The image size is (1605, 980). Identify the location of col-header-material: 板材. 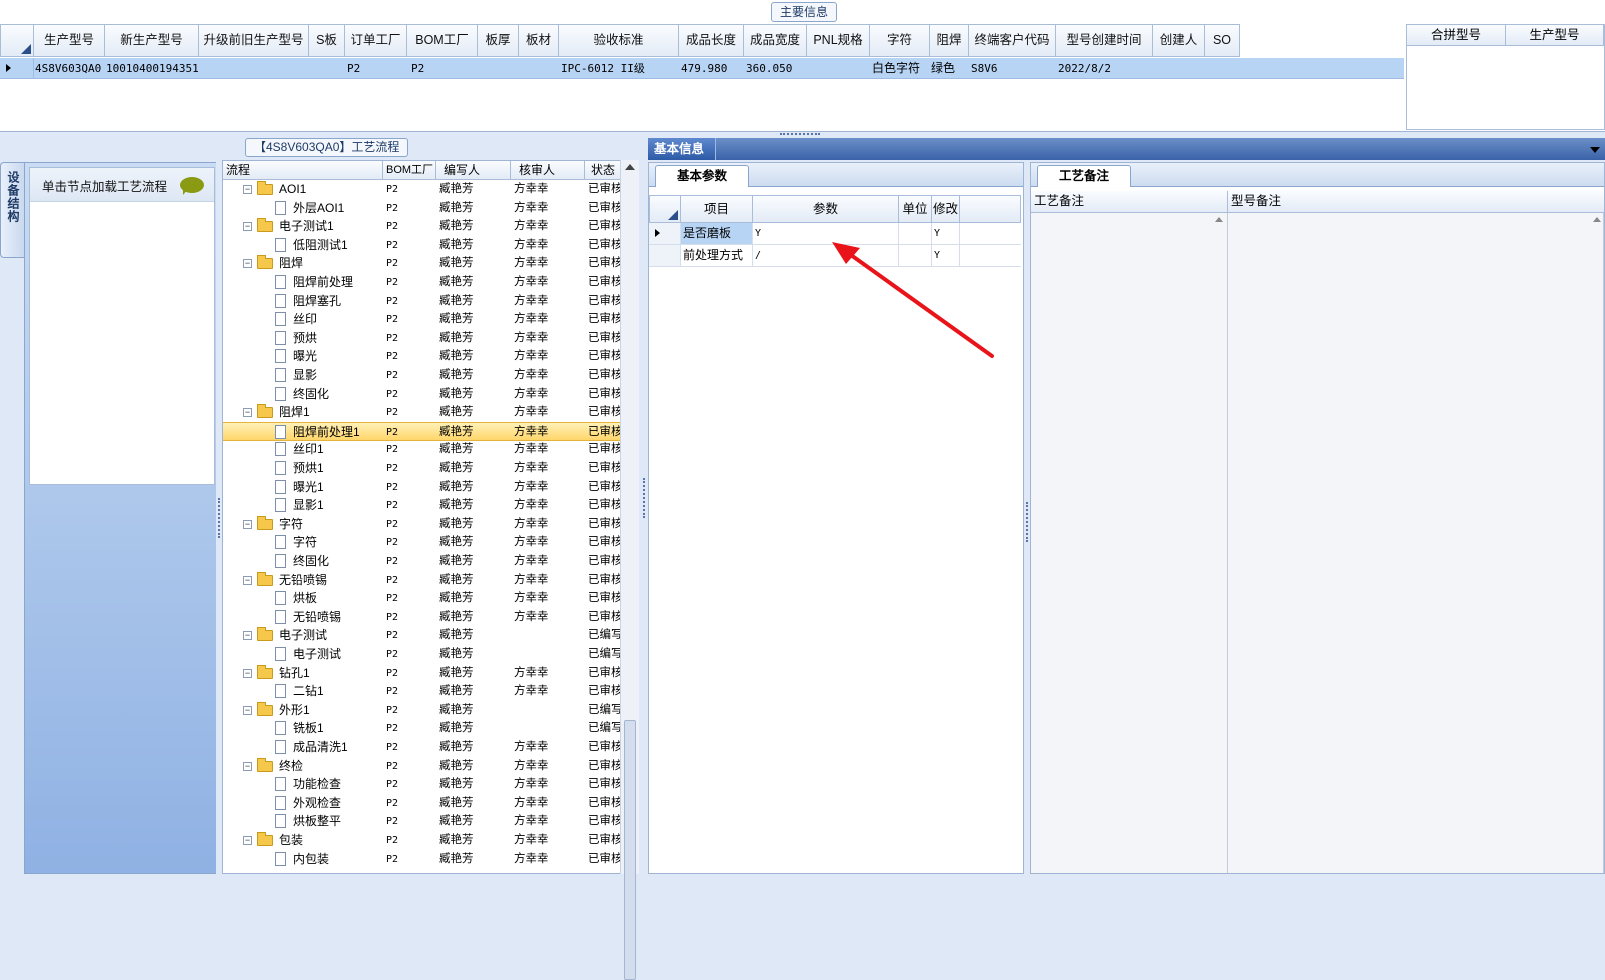
(539, 40).